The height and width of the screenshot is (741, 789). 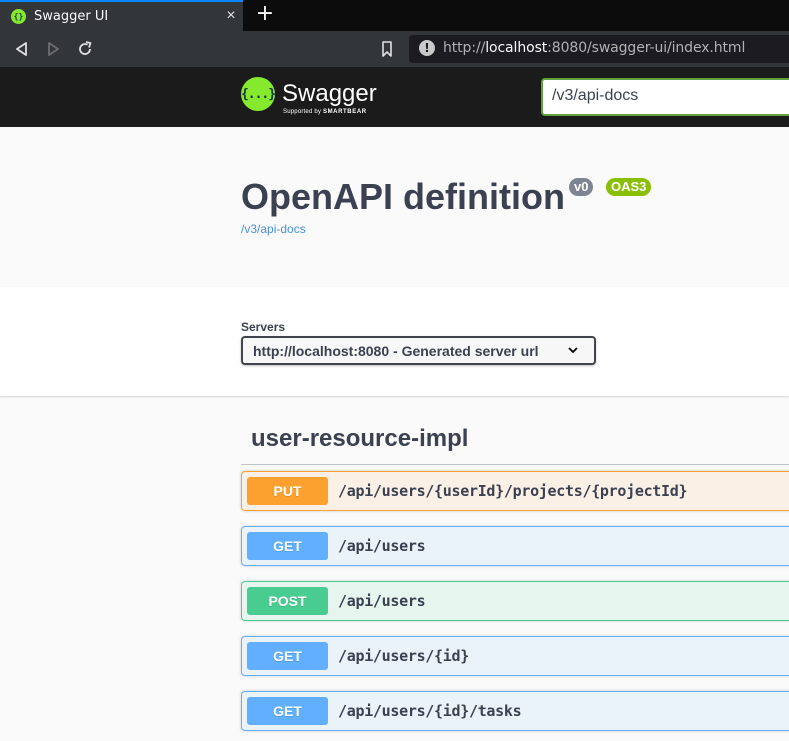 I want to click on browser-tab: {} Swagger UI ×, so click(x=121, y=15).